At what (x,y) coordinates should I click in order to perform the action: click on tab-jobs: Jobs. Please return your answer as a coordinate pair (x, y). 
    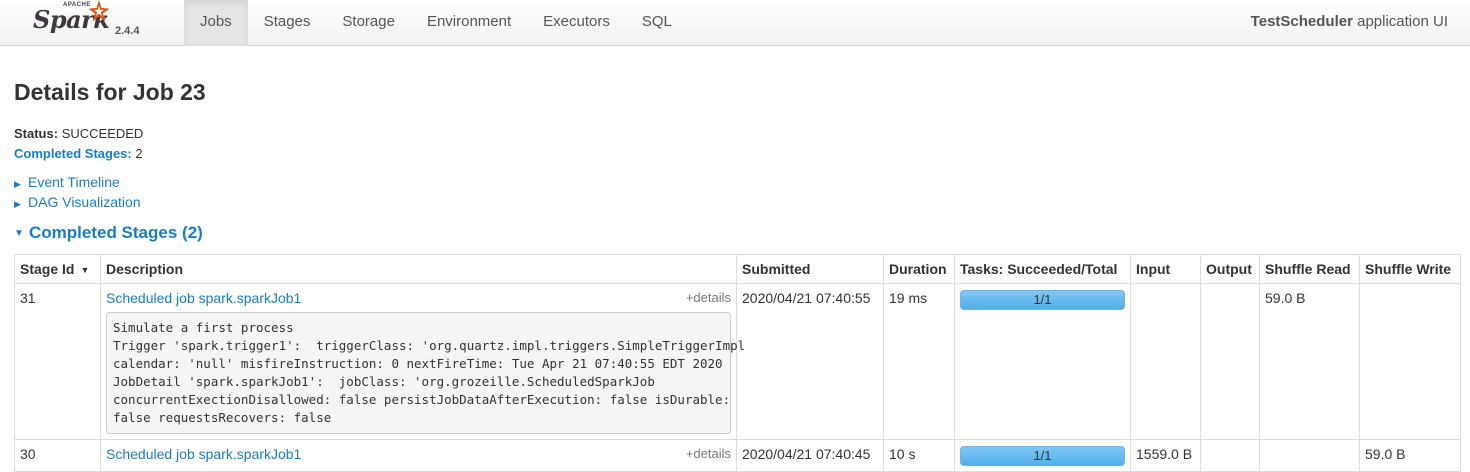
    Looking at the image, I should click on (216, 23).